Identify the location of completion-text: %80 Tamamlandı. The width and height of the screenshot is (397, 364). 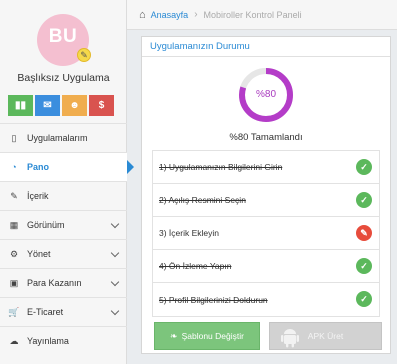
(266, 137).